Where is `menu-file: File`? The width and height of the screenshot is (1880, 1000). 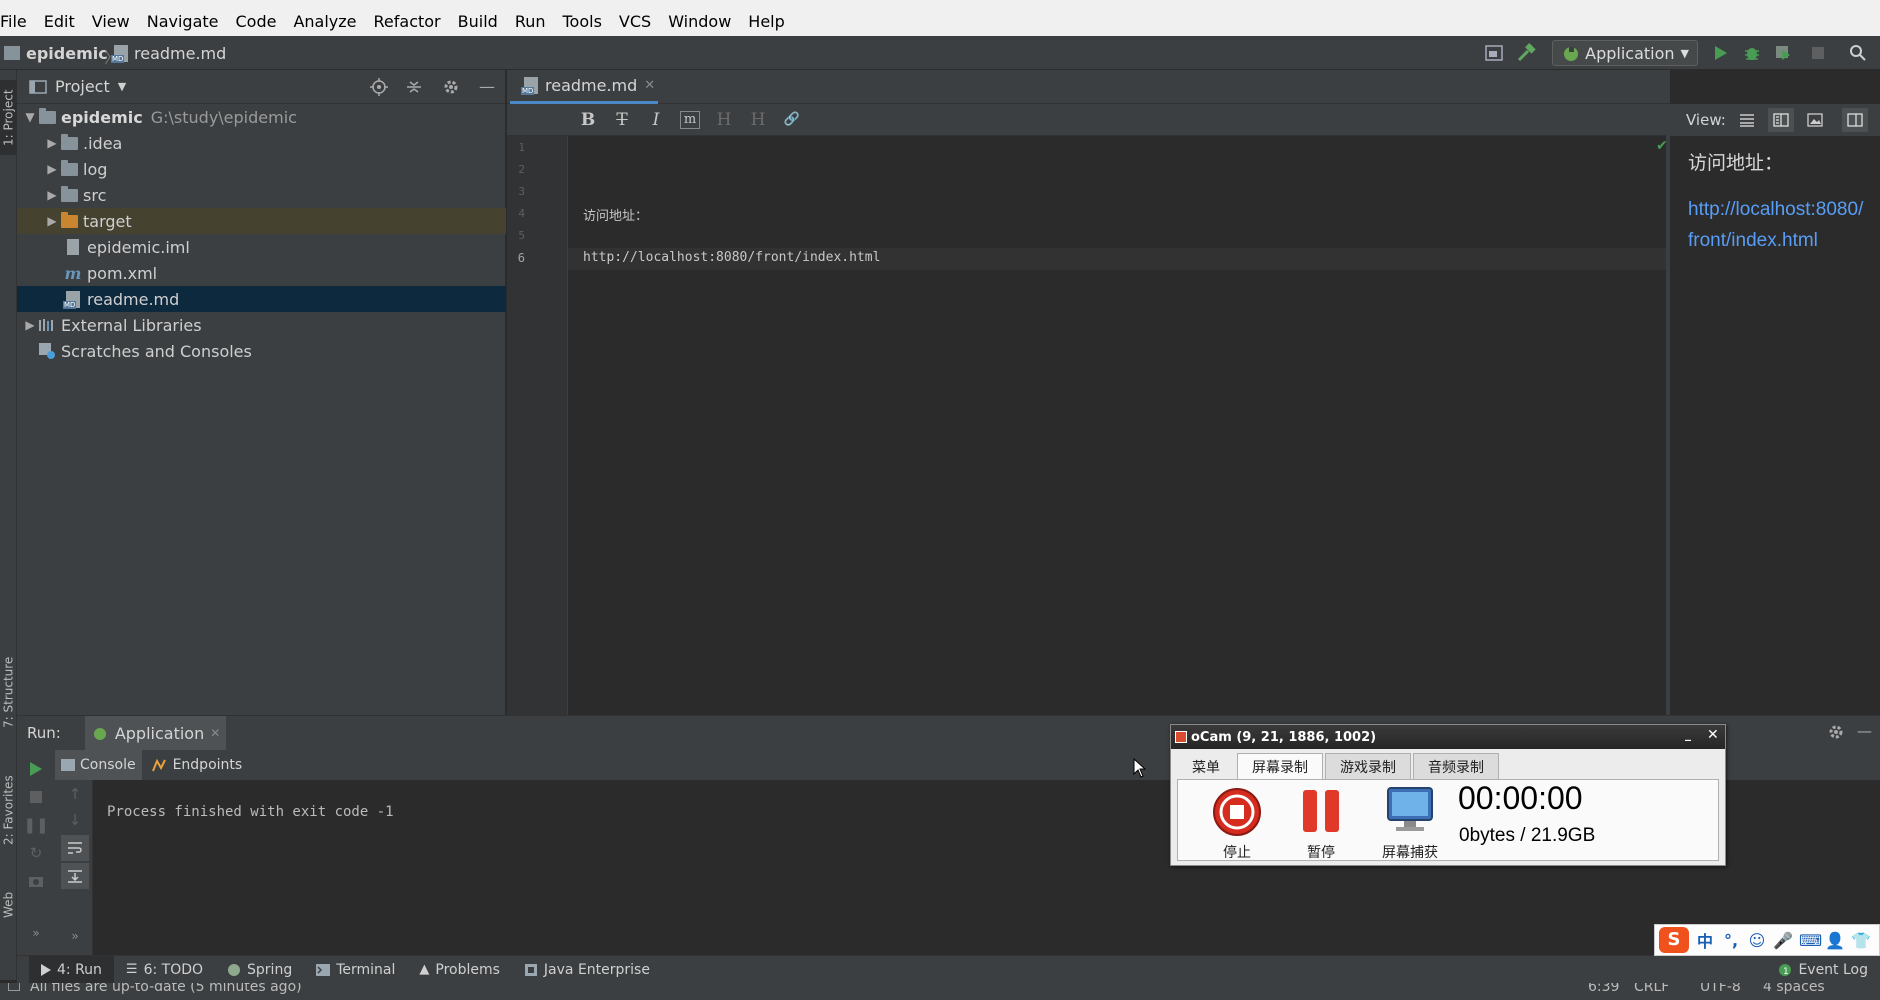
menu-file: File is located at coordinates (18, 21).